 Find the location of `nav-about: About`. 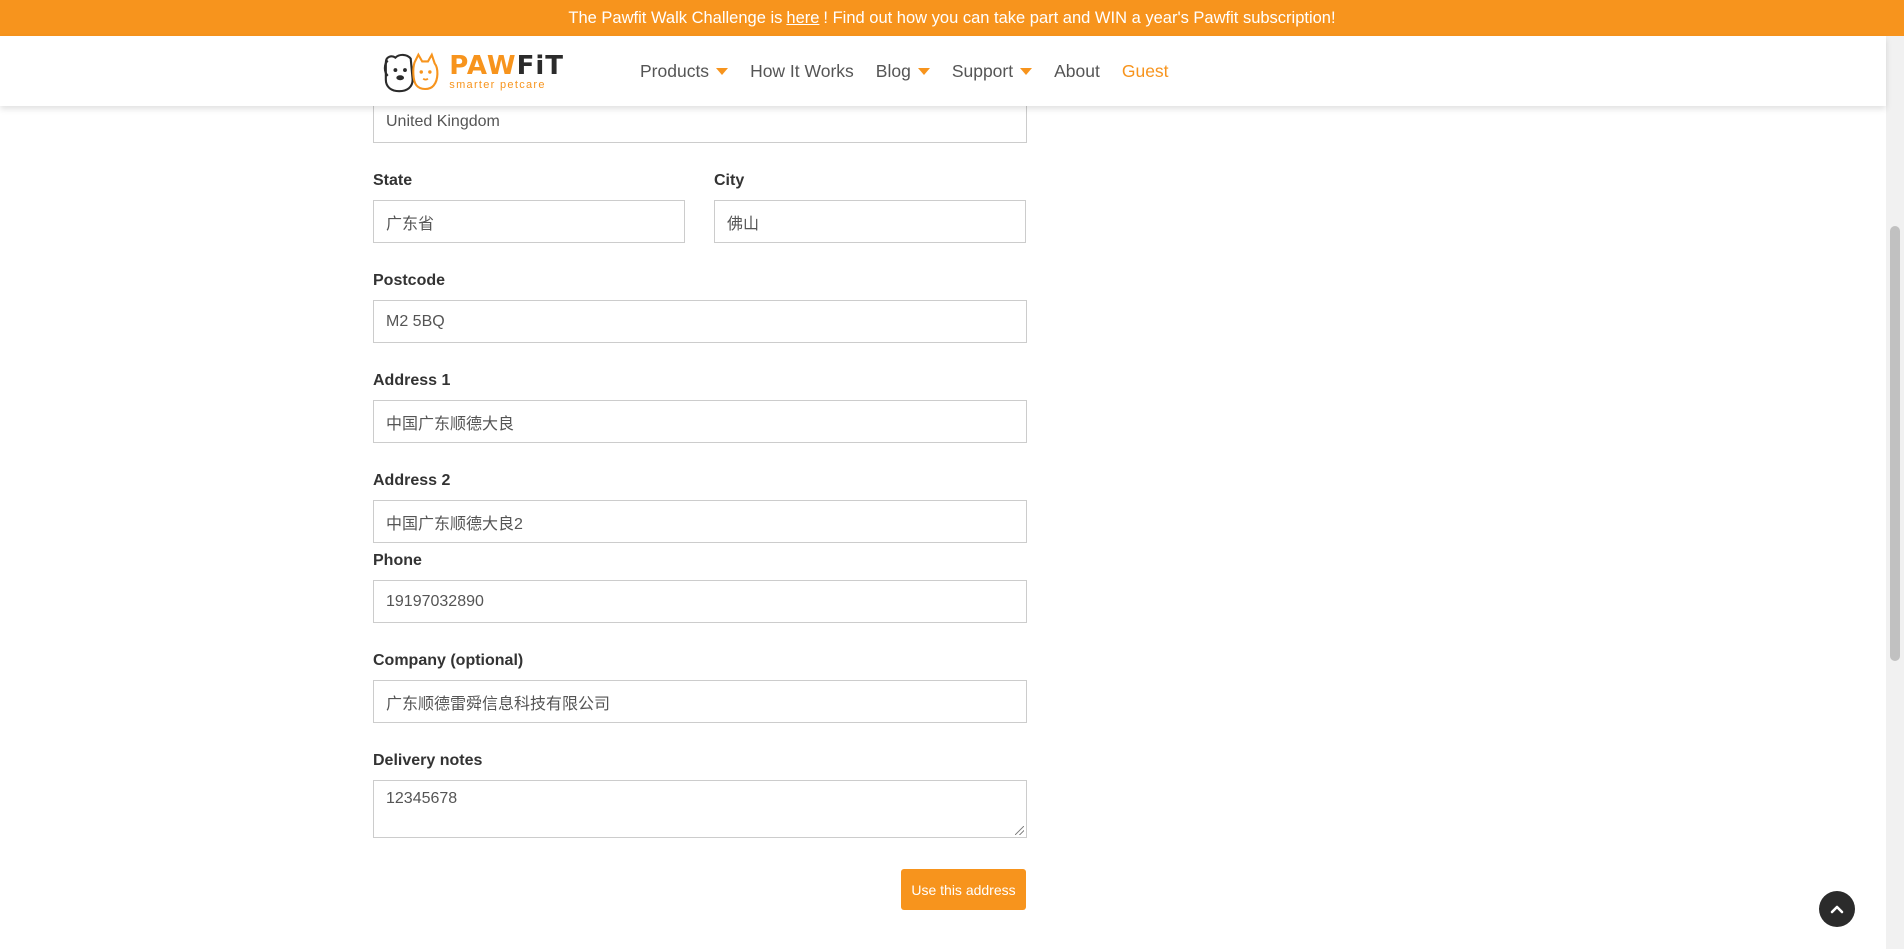

nav-about: About is located at coordinates (1077, 71).